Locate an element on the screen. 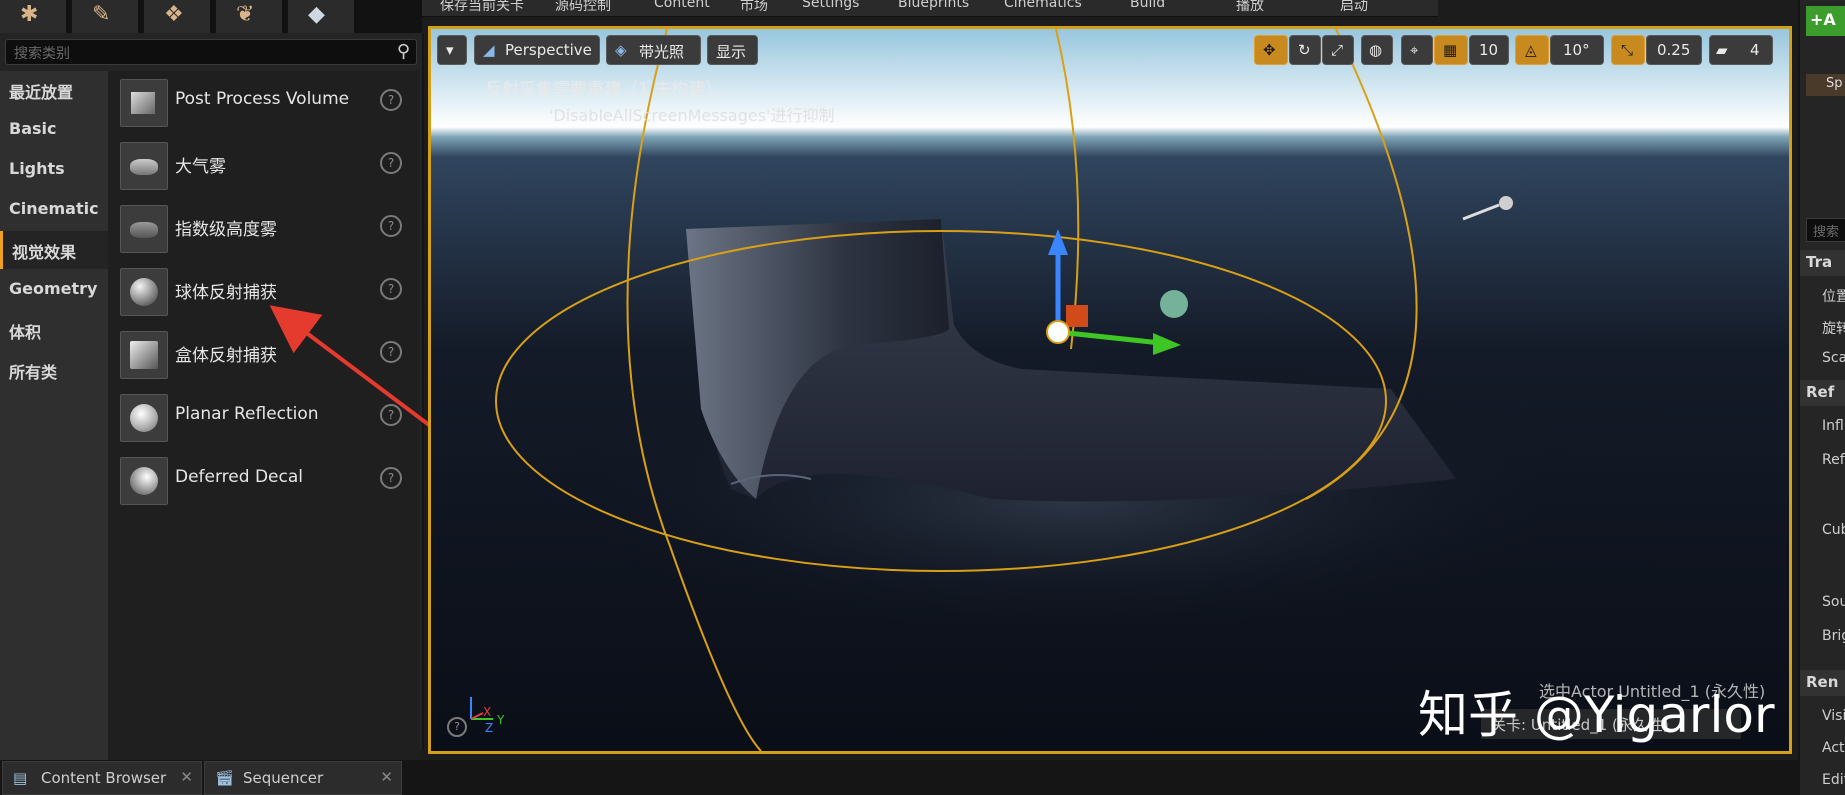 This screenshot has height=795, width=1845. scale-snap-icon: ⤡ is located at coordinates (1627, 50).